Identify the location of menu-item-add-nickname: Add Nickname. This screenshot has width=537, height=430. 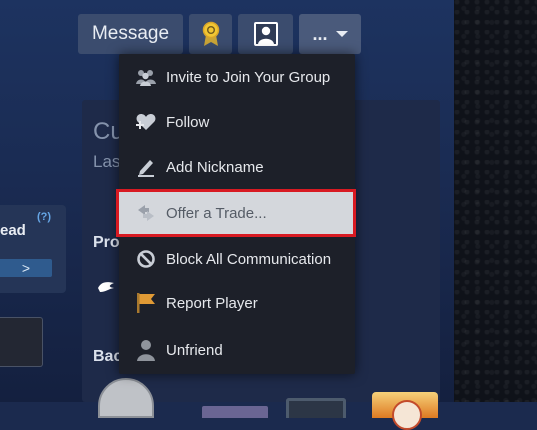
(237, 167).